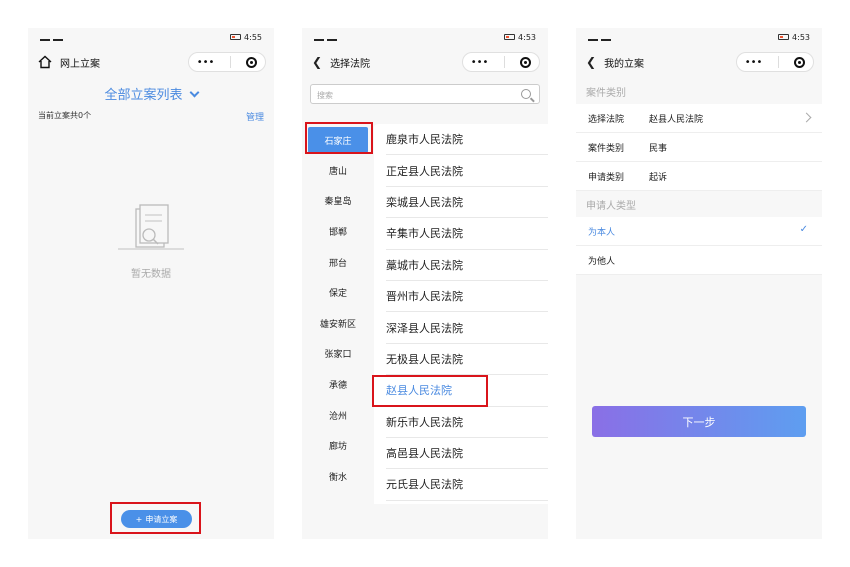 The image size is (850, 567). I want to click on city-item: 保定, so click(338, 292).